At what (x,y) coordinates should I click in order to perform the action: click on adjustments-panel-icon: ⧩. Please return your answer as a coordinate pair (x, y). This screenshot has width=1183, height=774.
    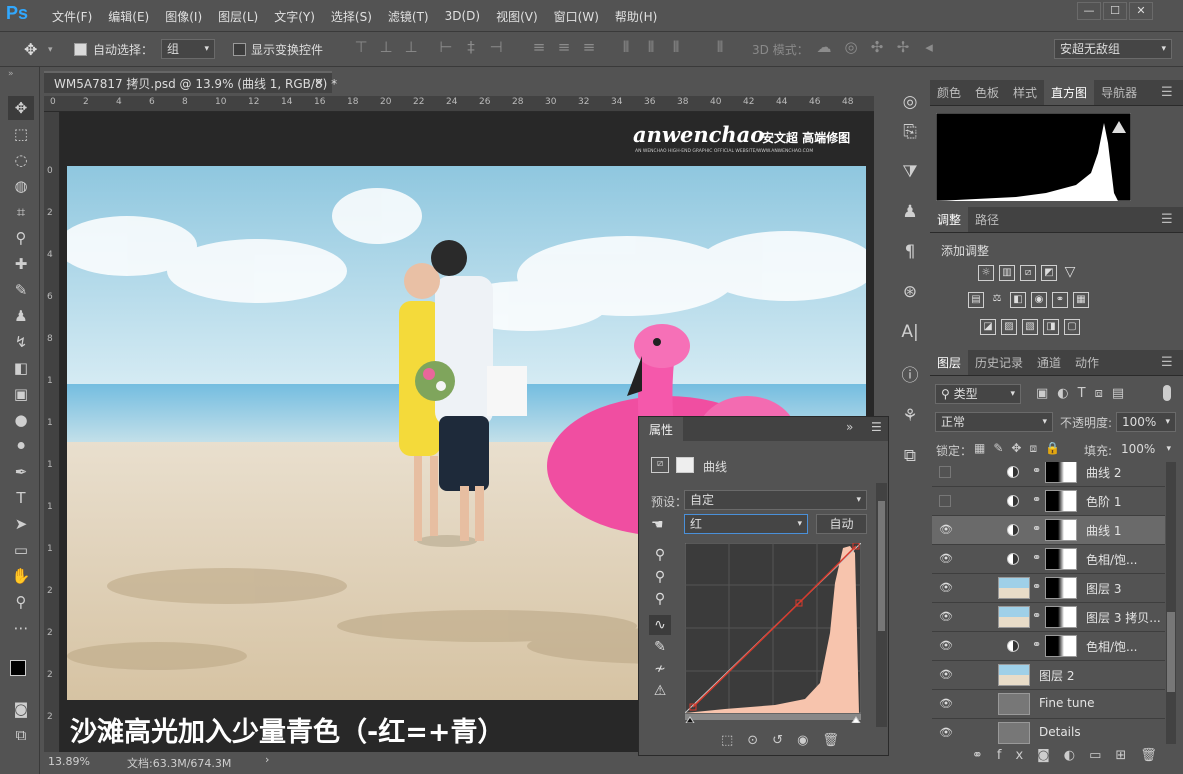
    Looking at the image, I should click on (910, 172).